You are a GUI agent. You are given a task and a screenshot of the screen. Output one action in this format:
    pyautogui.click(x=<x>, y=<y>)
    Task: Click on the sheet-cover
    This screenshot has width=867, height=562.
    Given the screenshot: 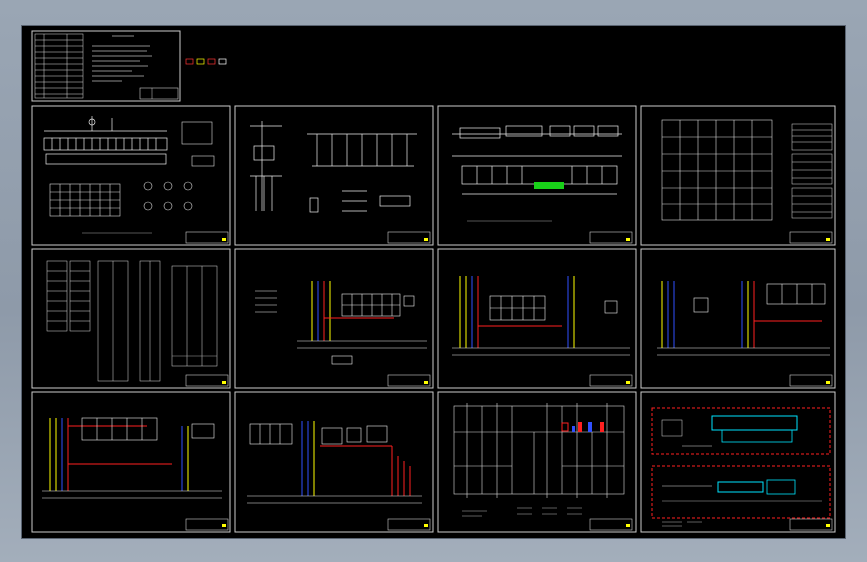 What is the action you would take?
    pyautogui.click(x=129, y=66)
    